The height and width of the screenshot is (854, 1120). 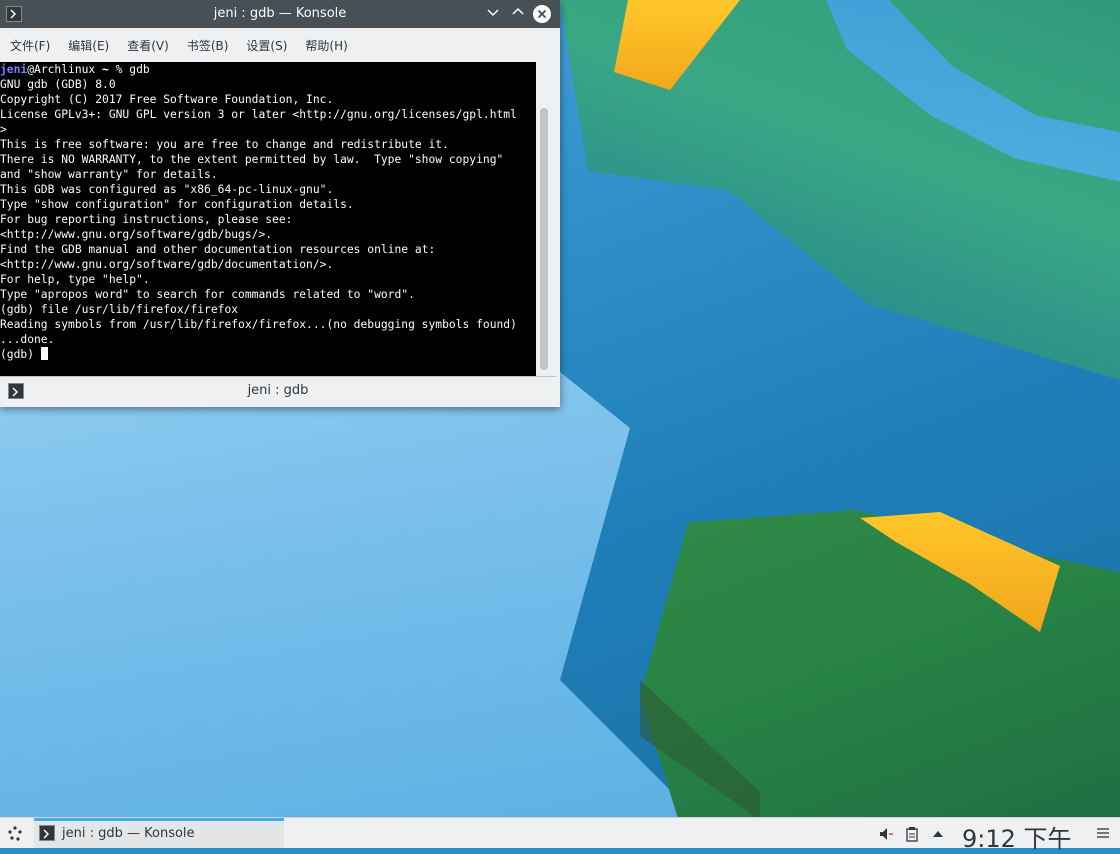 I want to click on menu-settings: 设置(S), so click(x=266, y=45).